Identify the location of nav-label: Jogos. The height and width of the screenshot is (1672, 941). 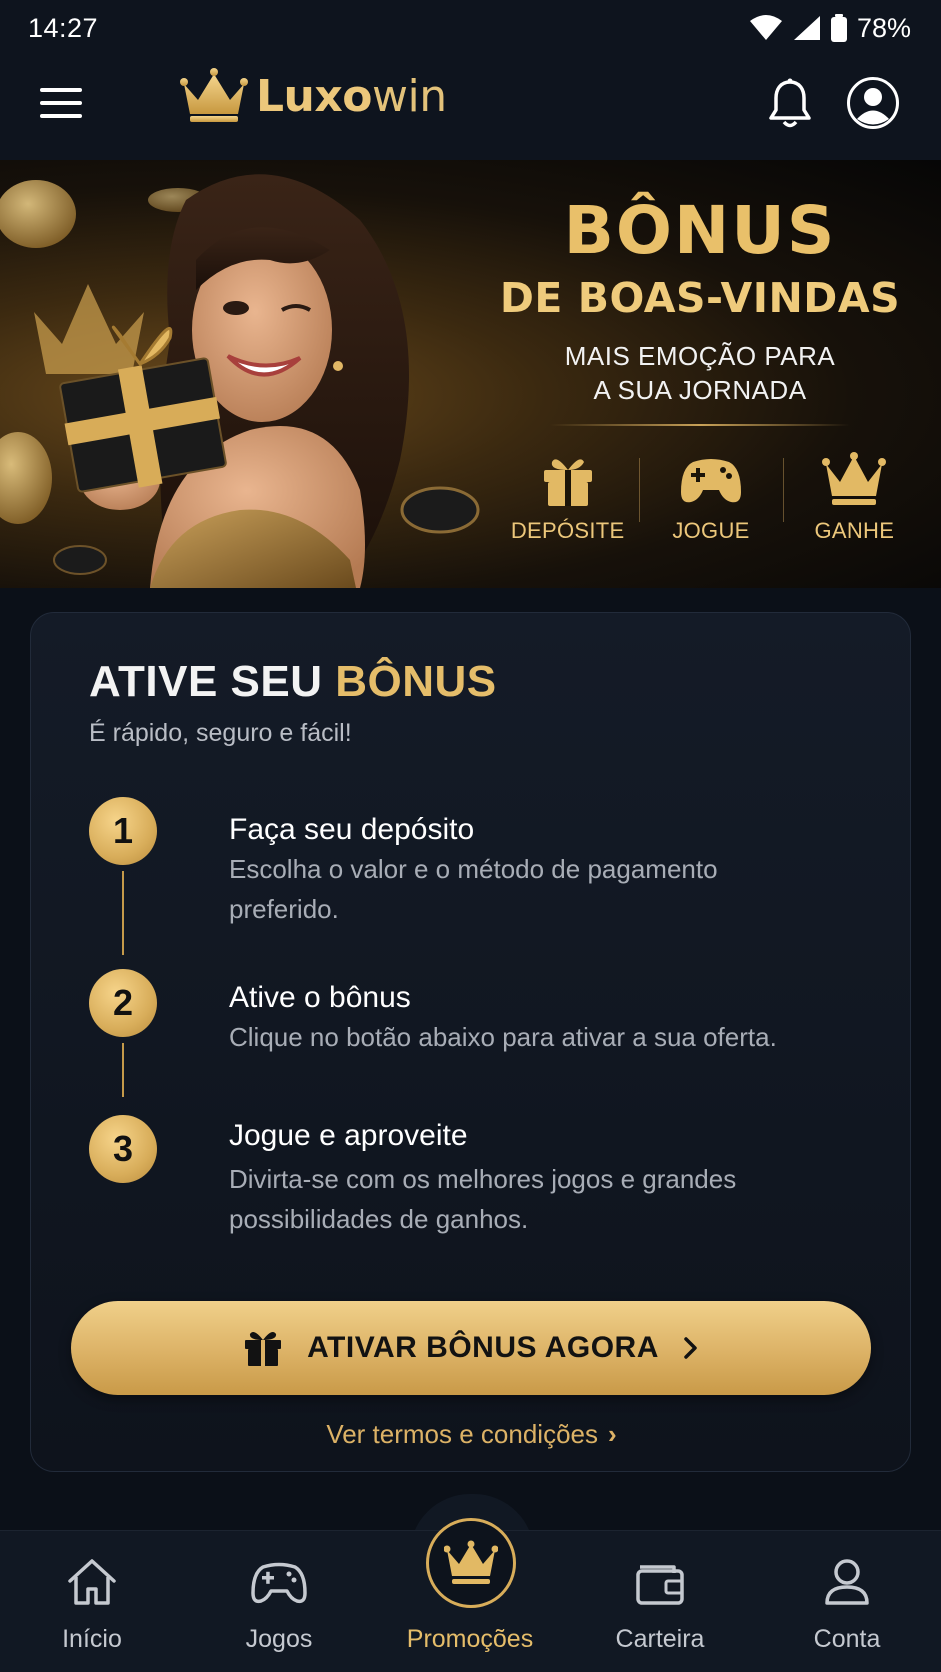
(279, 1639).